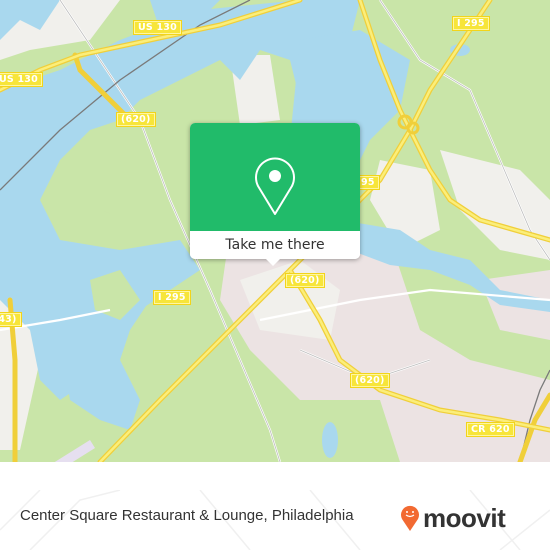 This screenshot has width=550, height=550. Describe the element at coordinates (410, 518) in the screenshot. I see `moovit-pin-icon` at that location.